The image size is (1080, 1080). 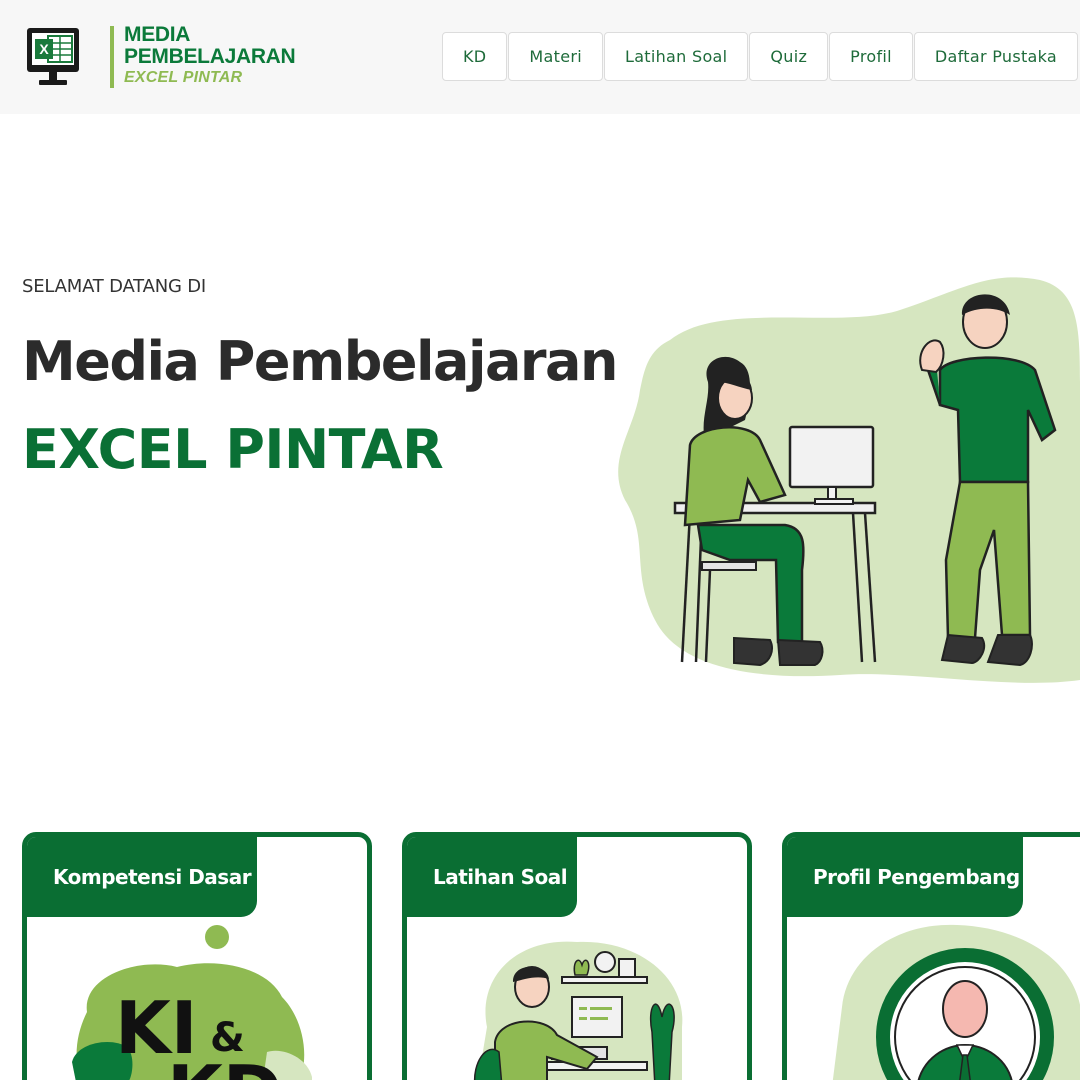 What do you see at coordinates (905, 877) in the screenshot?
I see `card-title: Profil Pengembang` at bounding box center [905, 877].